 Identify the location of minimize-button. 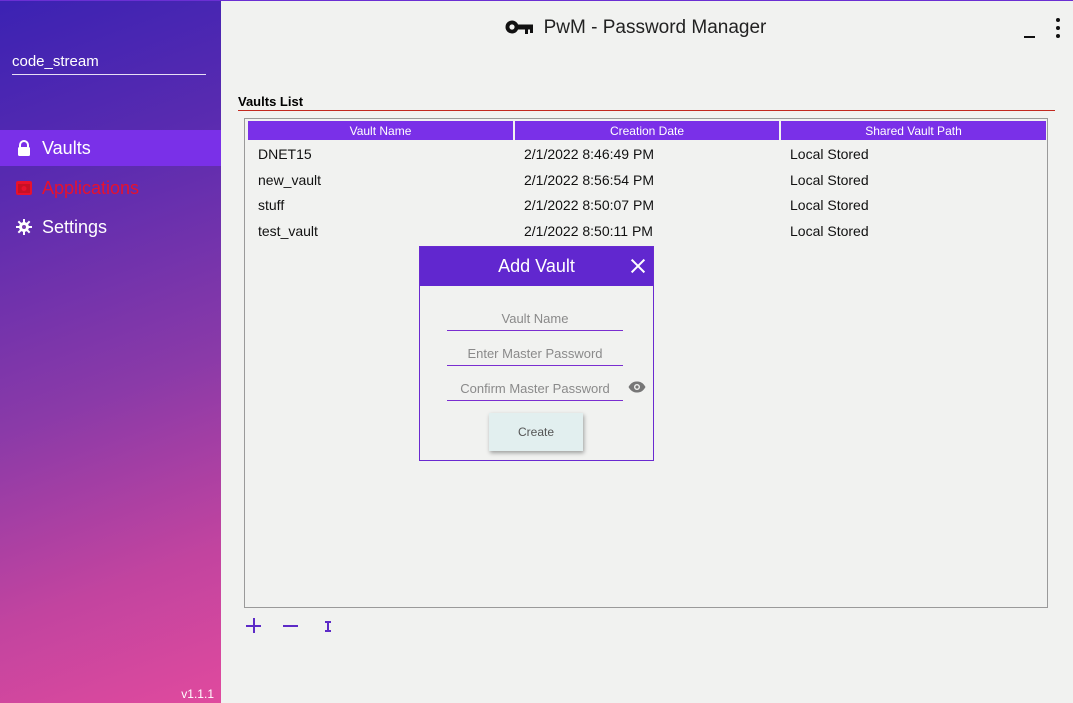
(1030, 30).